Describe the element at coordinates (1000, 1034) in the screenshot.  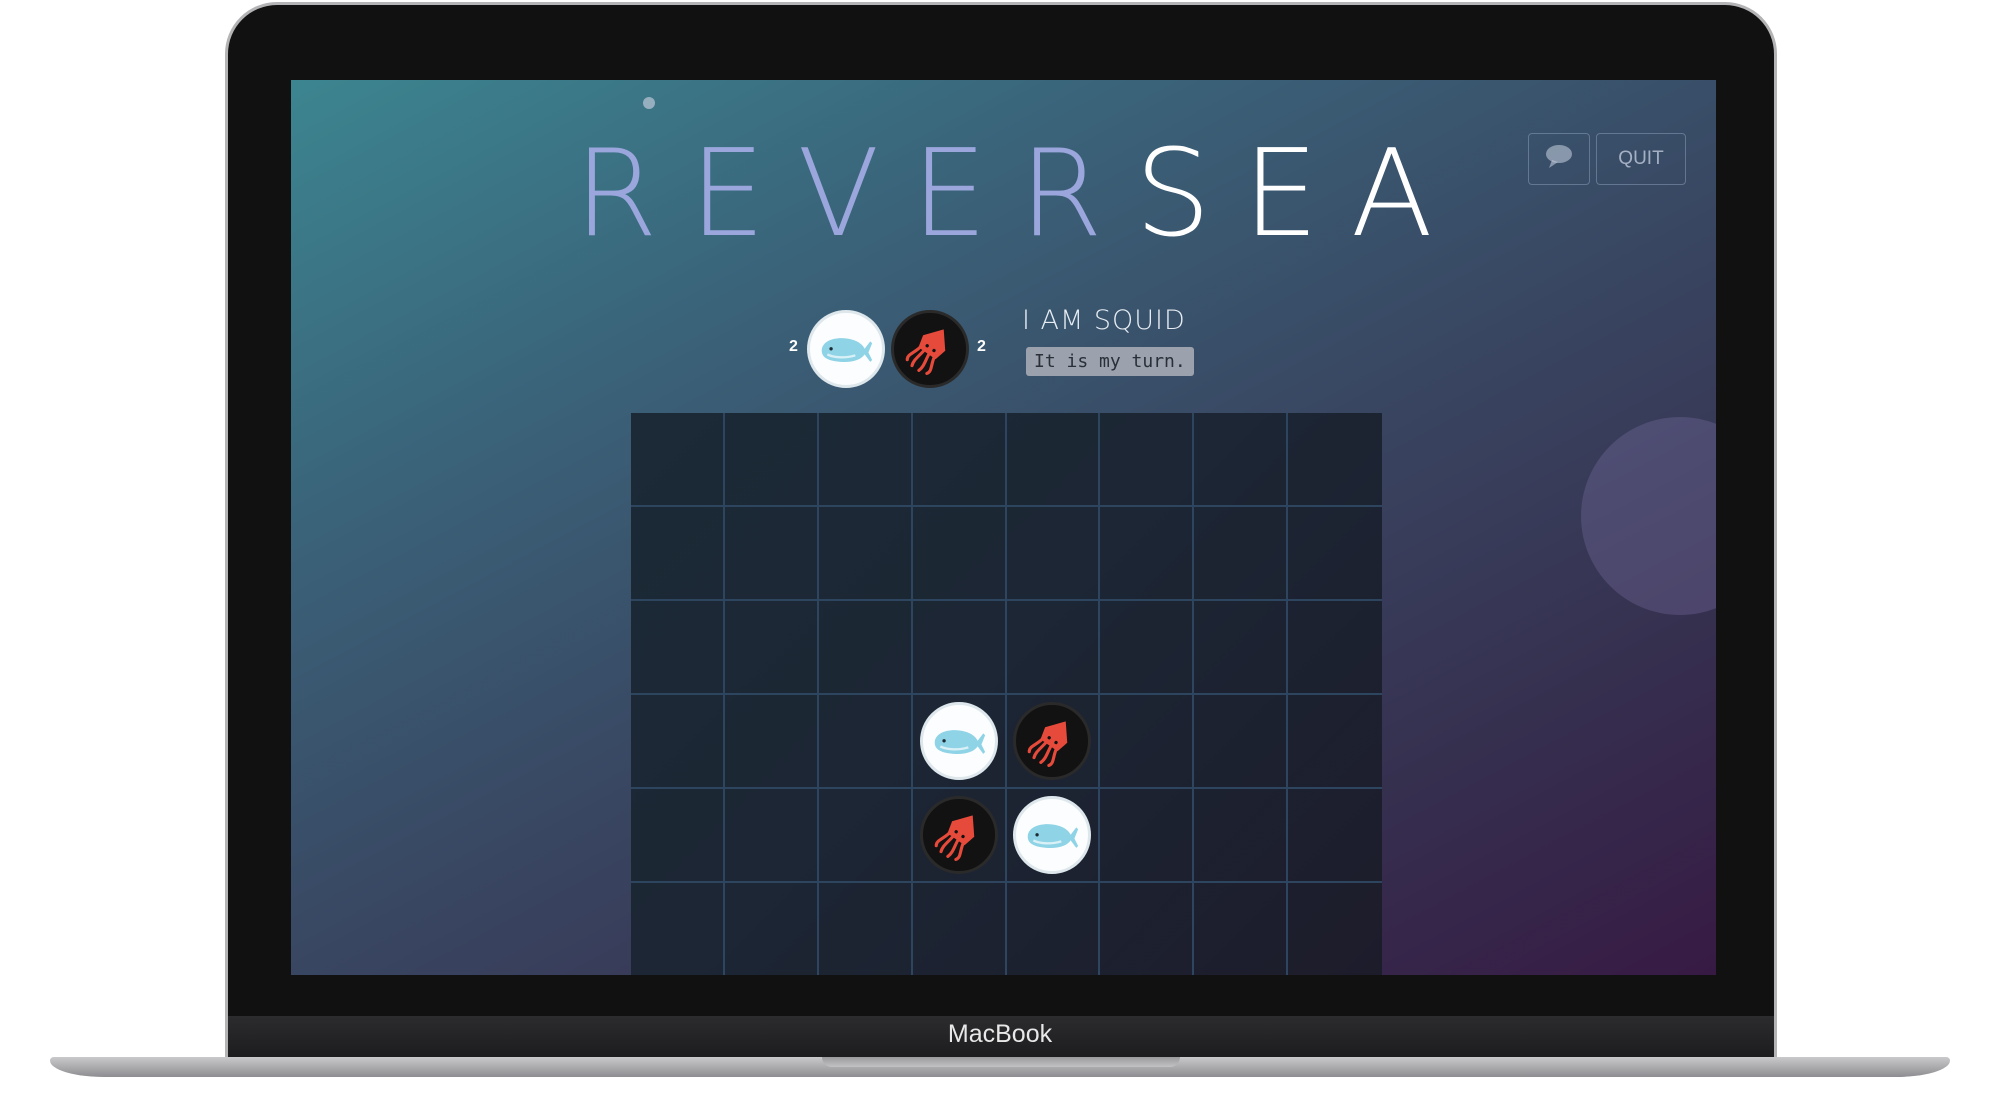
I see `device-label: MacBook` at that location.